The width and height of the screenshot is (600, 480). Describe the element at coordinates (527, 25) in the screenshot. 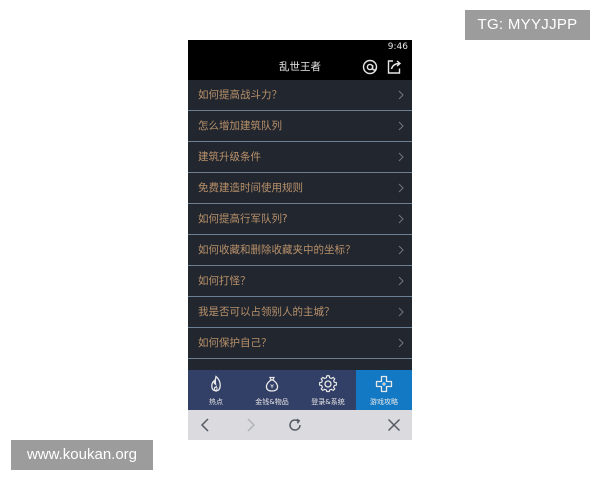

I see `watermark-tg: TG: MYYJJPP` at that location.